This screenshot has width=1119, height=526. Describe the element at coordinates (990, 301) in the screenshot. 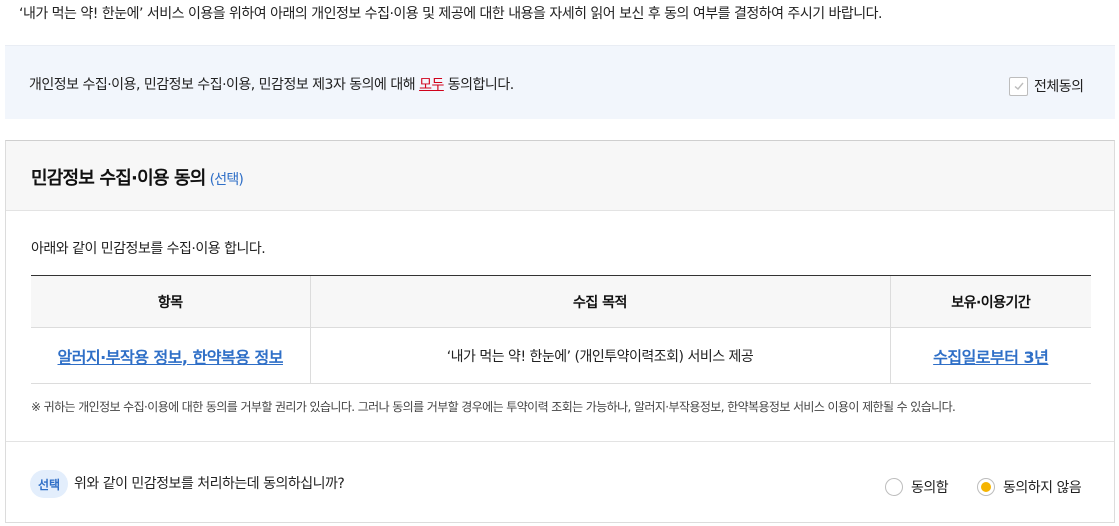

I see `table-header-period: 보유·이용기간` at that location.